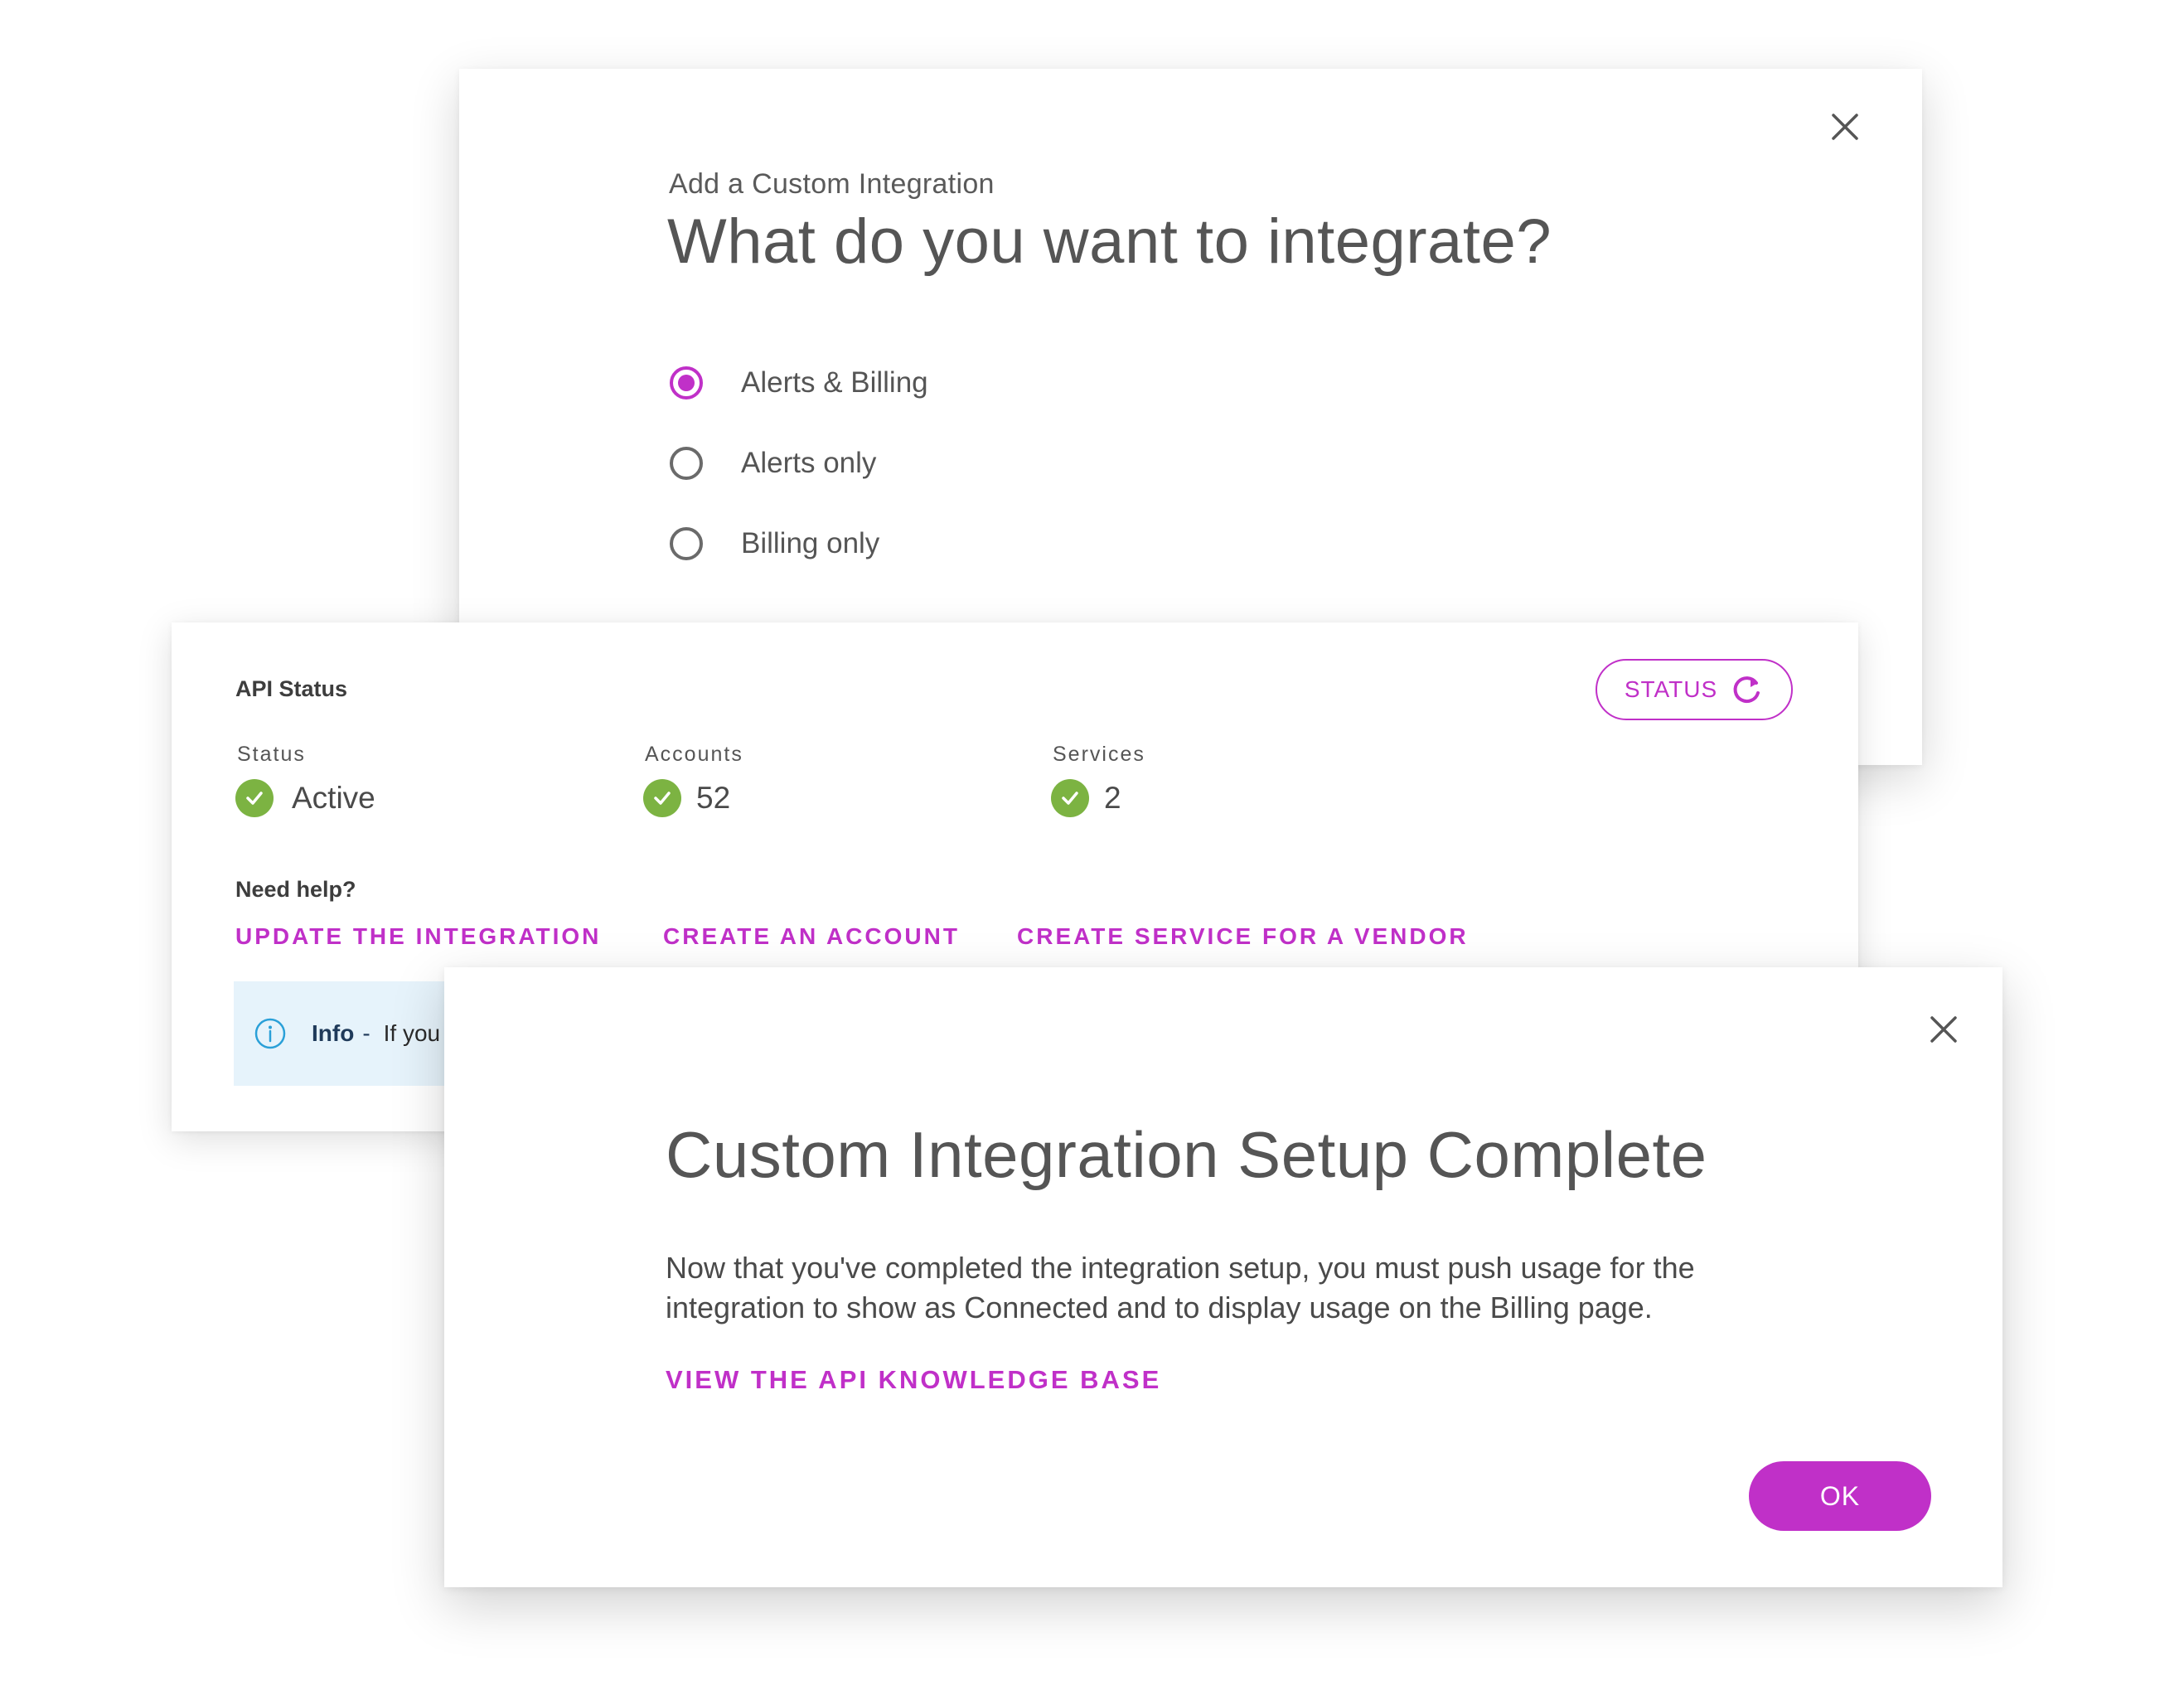 The width and height of the screenshot is (2184, 1690). I want to click on need-help-label: Need help?, so click(295, 889).